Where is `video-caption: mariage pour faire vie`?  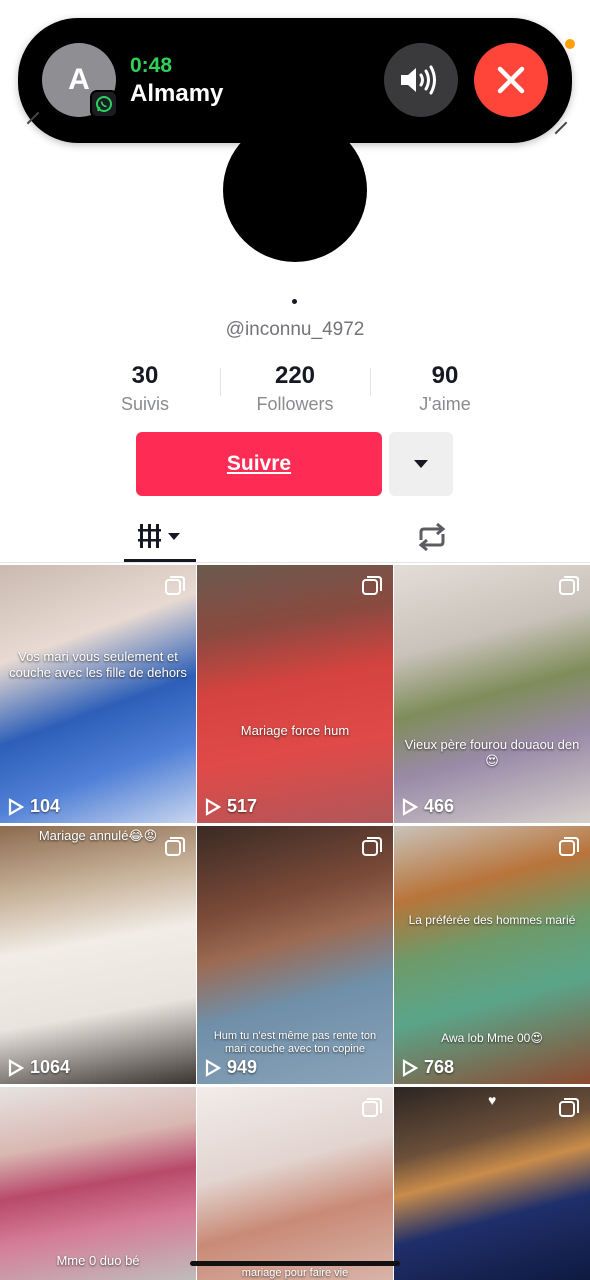 video-caption: mariage pour faire vie is located at coordinates (295, 1273).